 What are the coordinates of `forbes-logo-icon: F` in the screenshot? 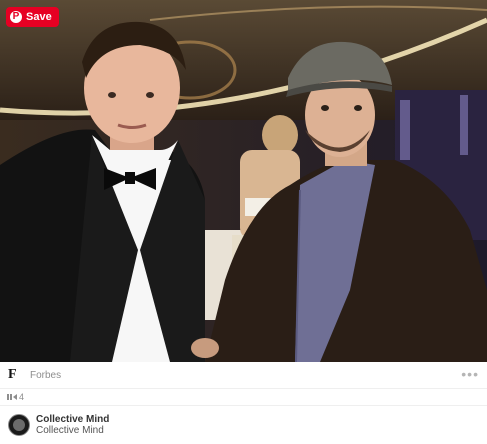 It's located at (12, 374).